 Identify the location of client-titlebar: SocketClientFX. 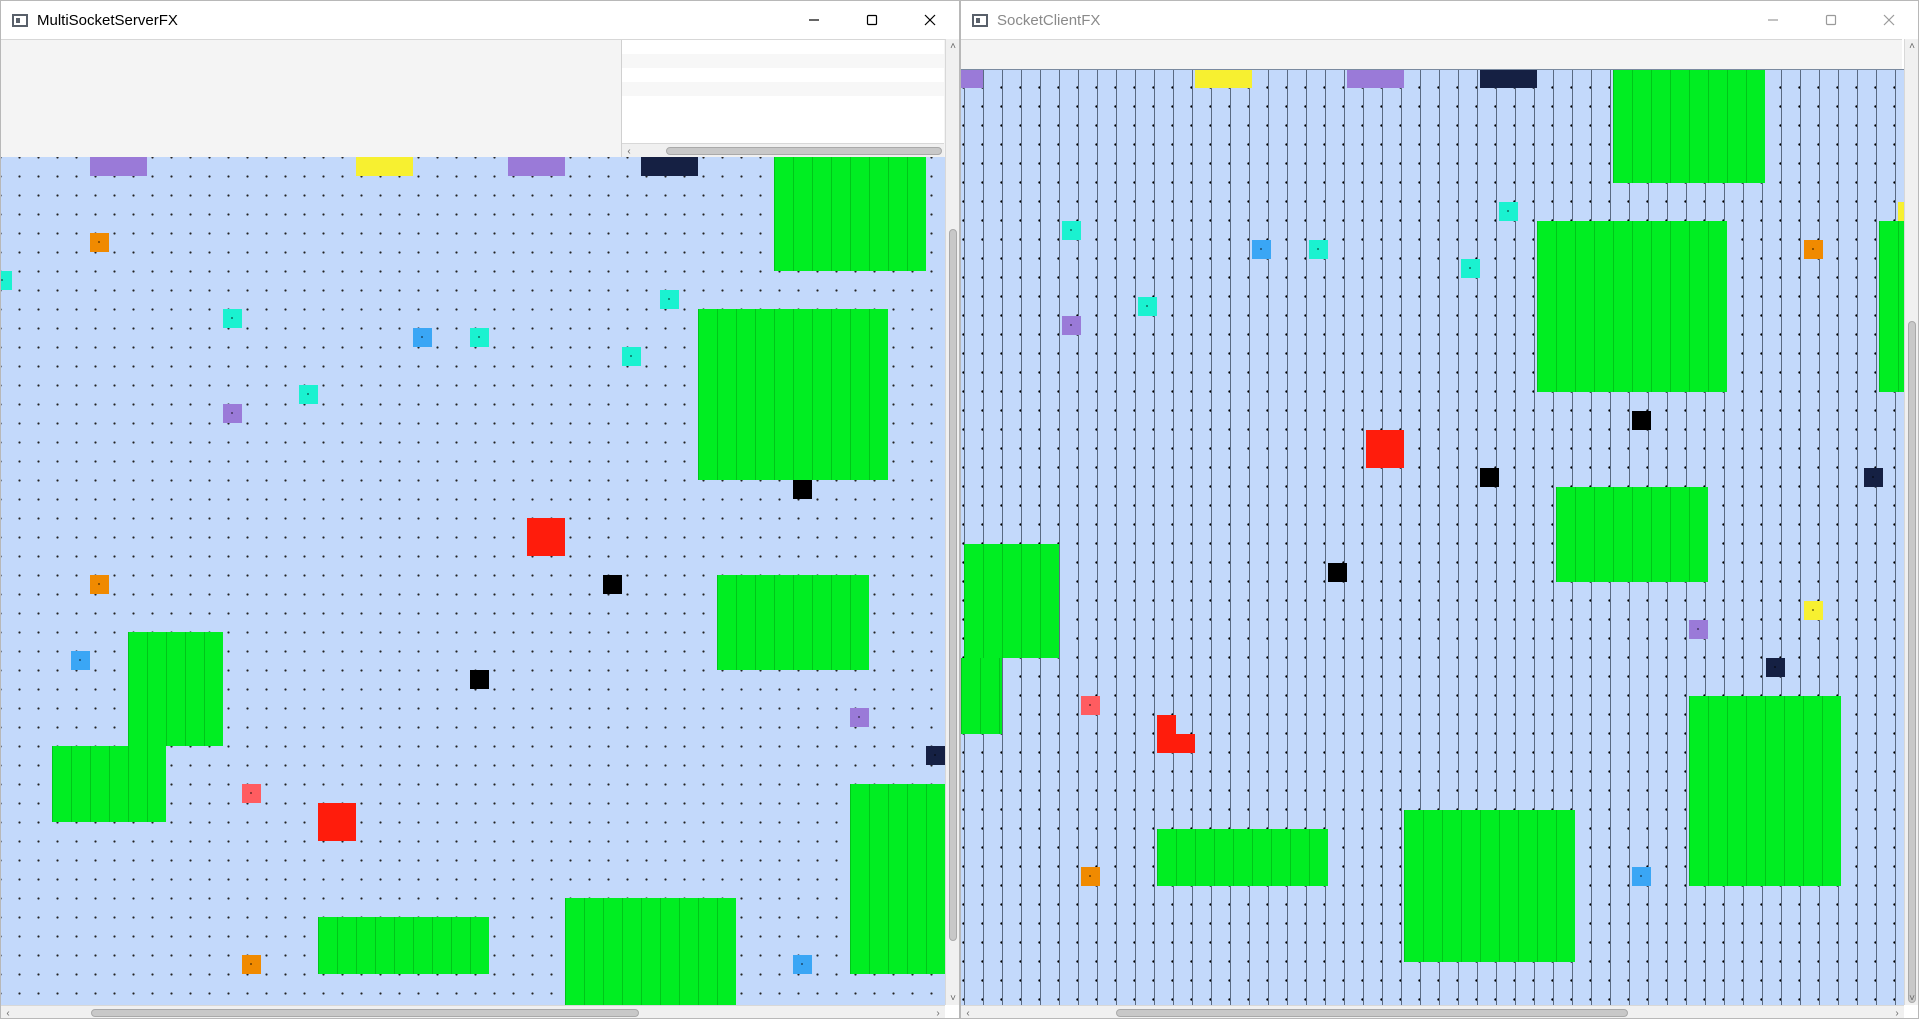
(1439, 20).